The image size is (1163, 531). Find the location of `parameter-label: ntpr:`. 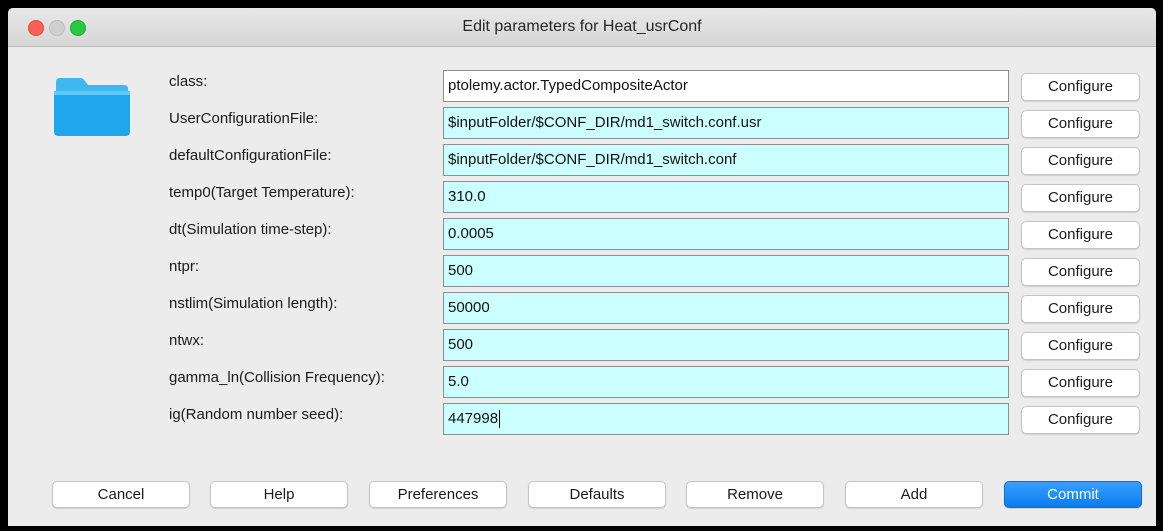

parameter-label: ntpr: is located at coordinates (184, 266).